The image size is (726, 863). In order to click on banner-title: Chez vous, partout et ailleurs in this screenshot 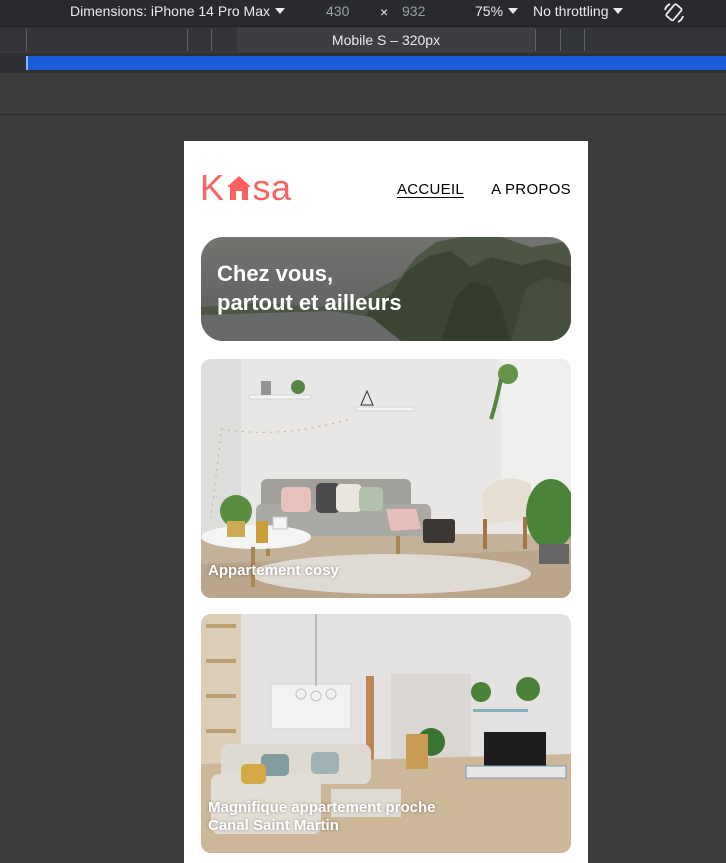, I will do `click(309, 288)`.